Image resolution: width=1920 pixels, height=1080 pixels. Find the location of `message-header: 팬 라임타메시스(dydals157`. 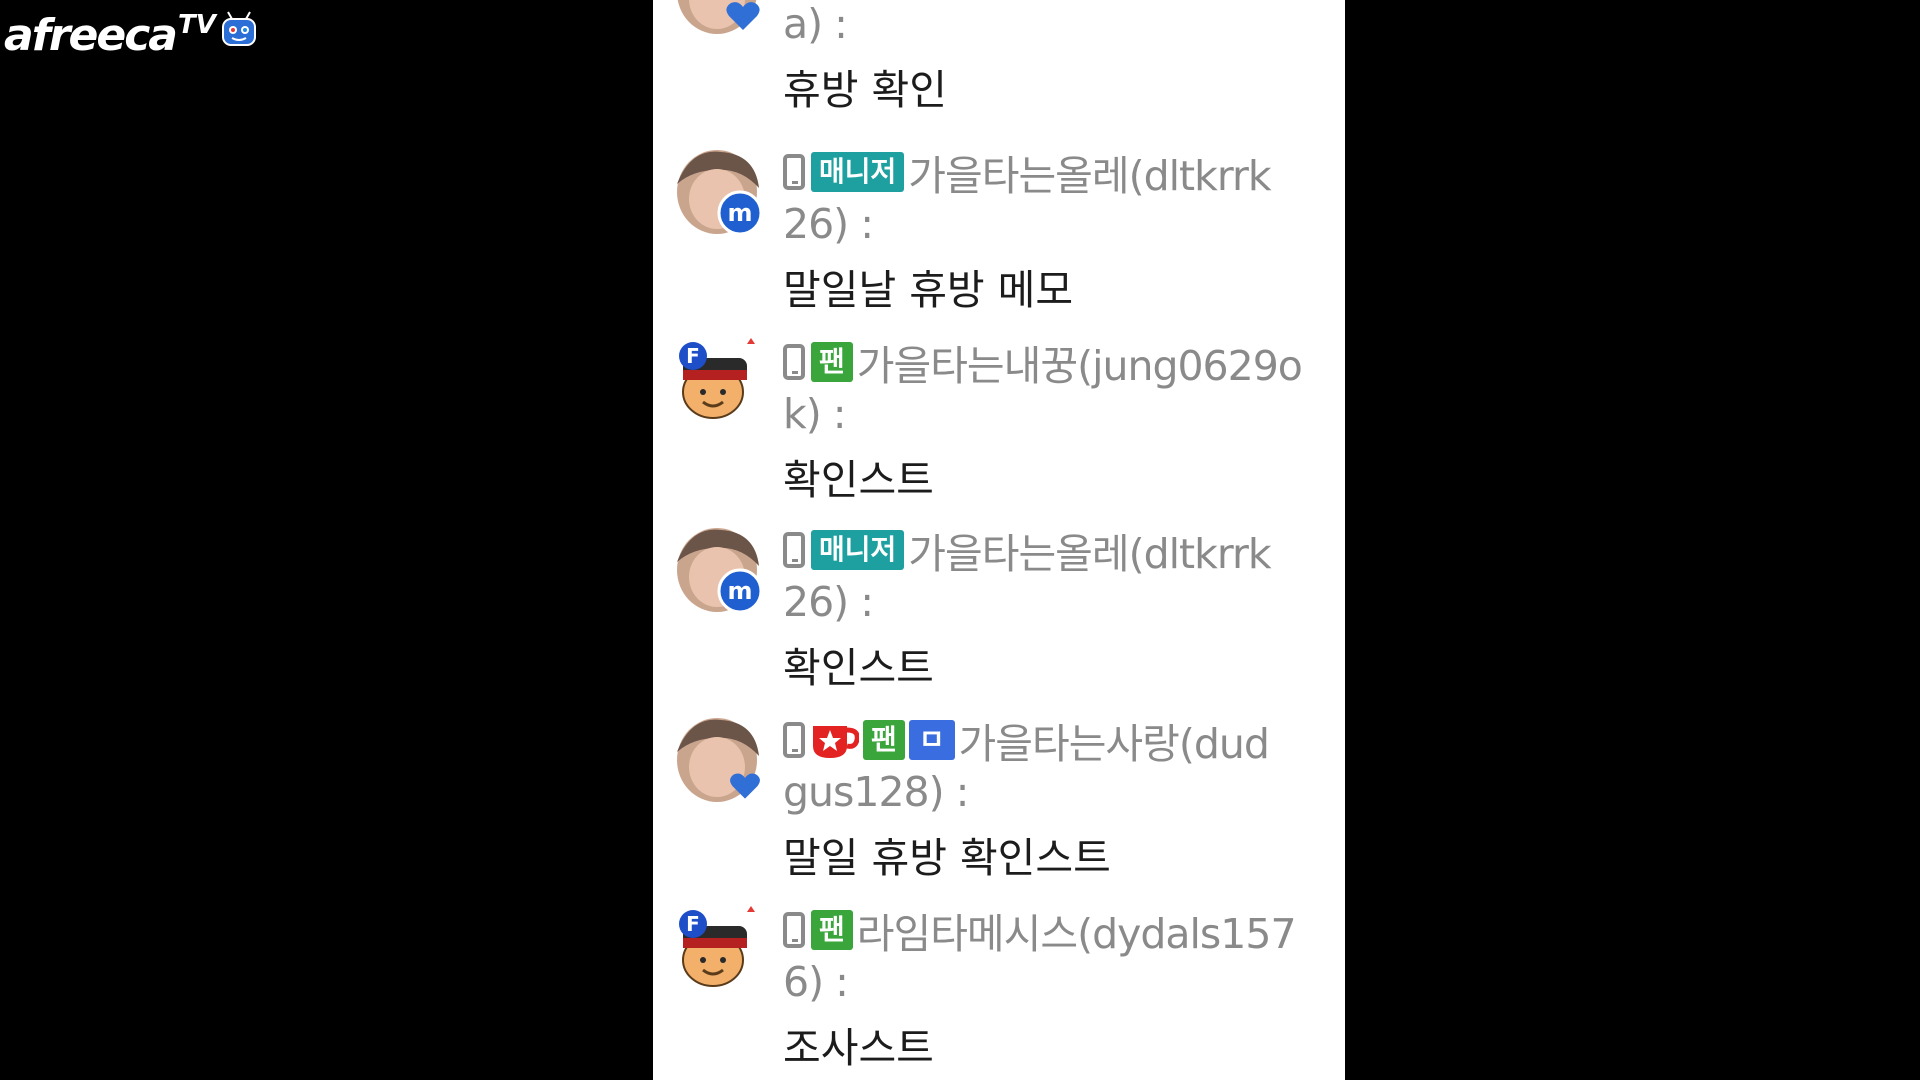

message-header: 팬 라임타메시스(dydals157 is located at coordinates (1064, 930).